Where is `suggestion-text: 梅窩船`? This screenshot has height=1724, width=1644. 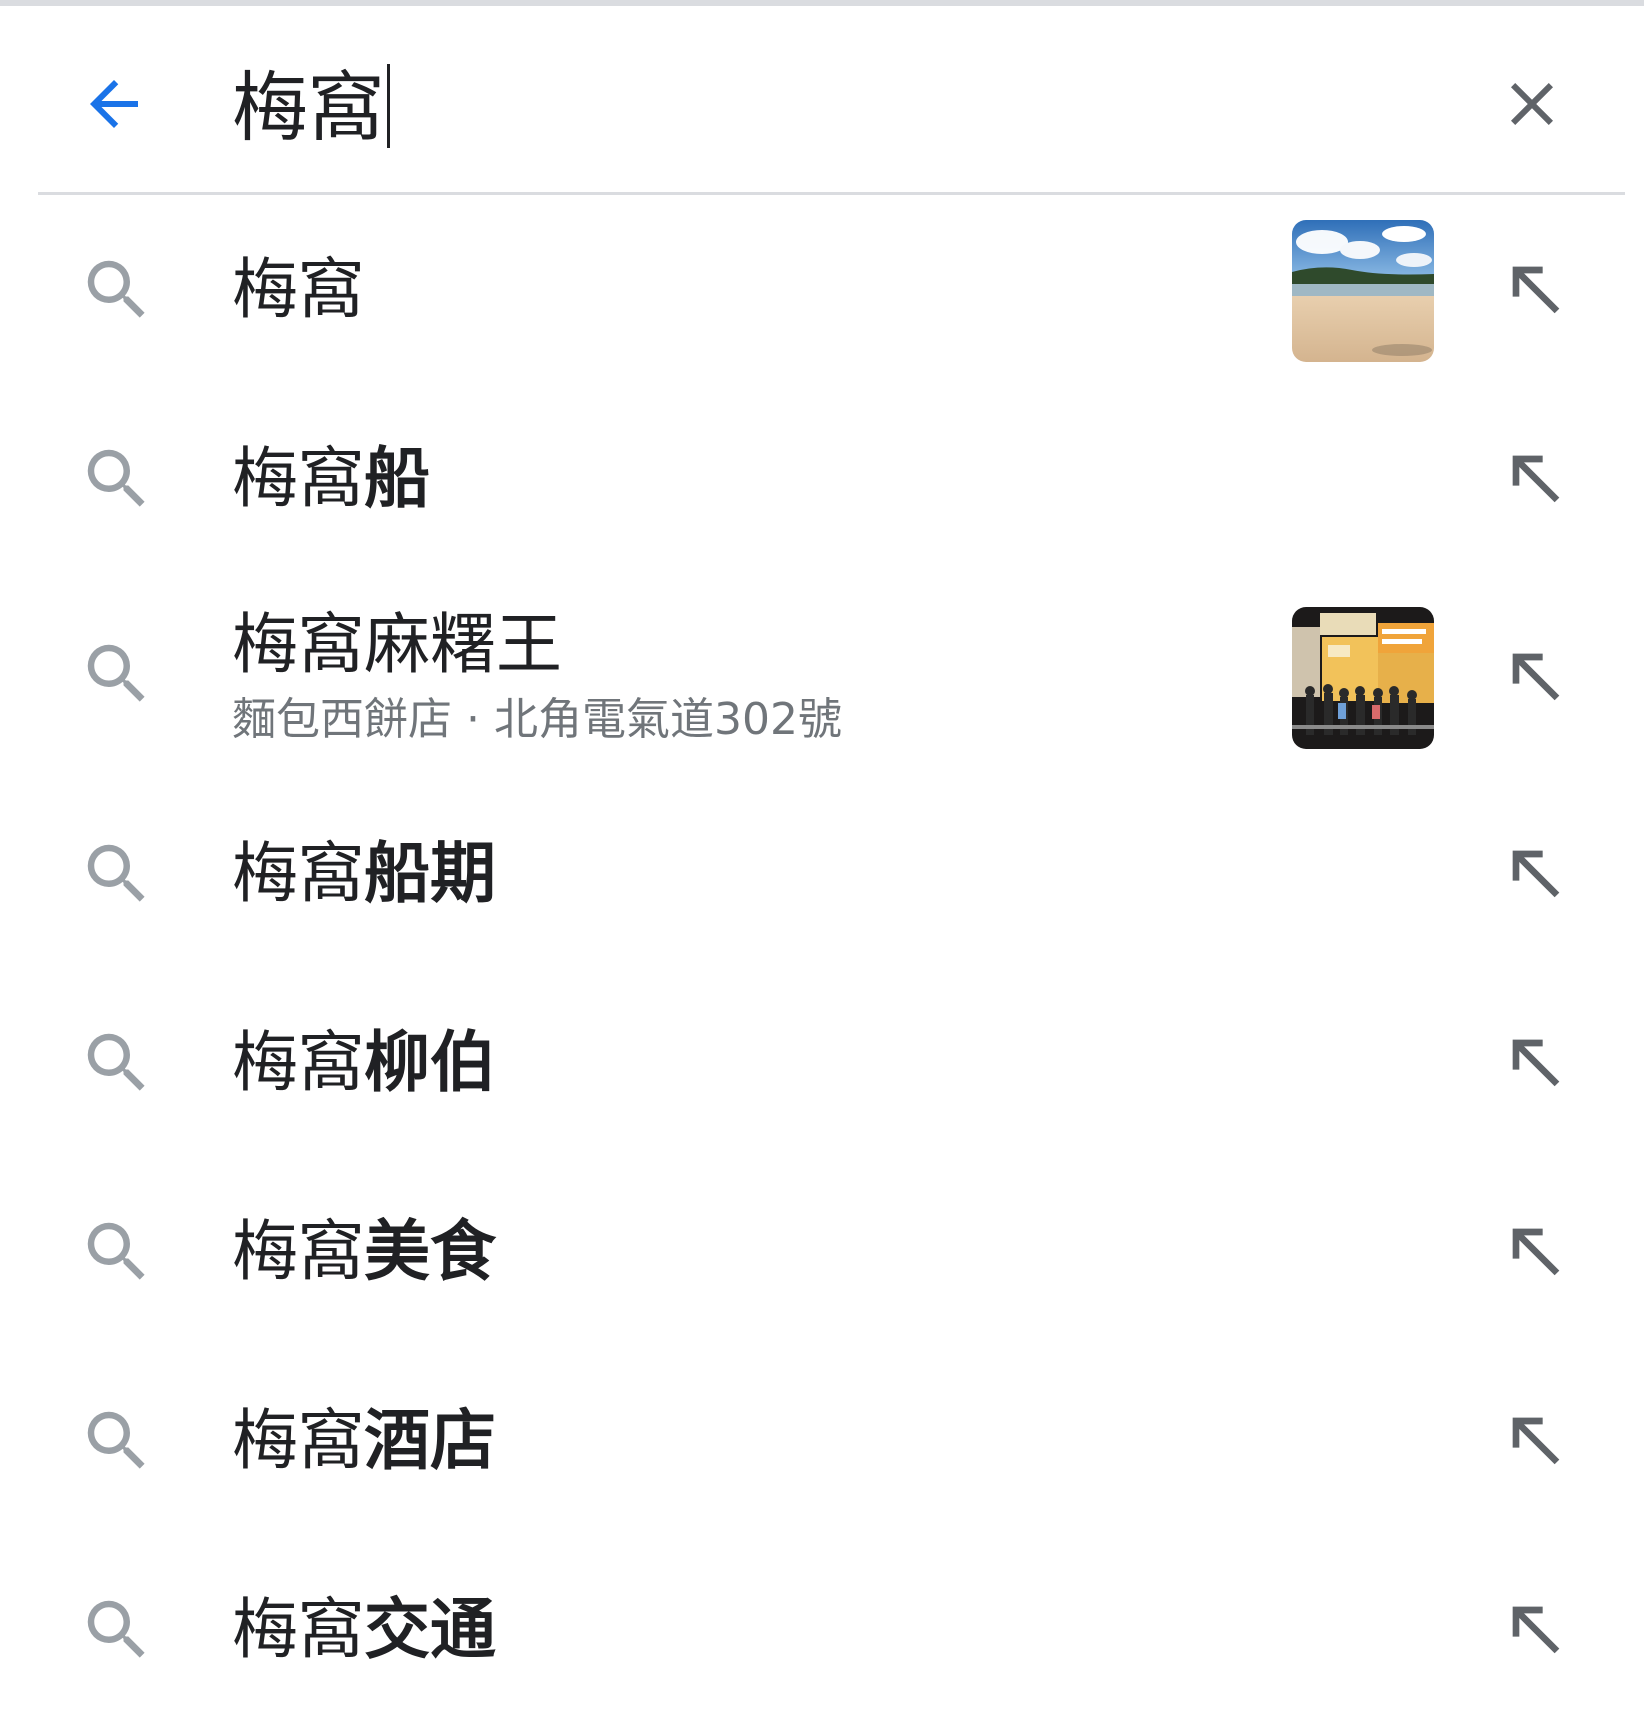
suggestion-text: 梅窩船 is located at coordinates (331, 478).